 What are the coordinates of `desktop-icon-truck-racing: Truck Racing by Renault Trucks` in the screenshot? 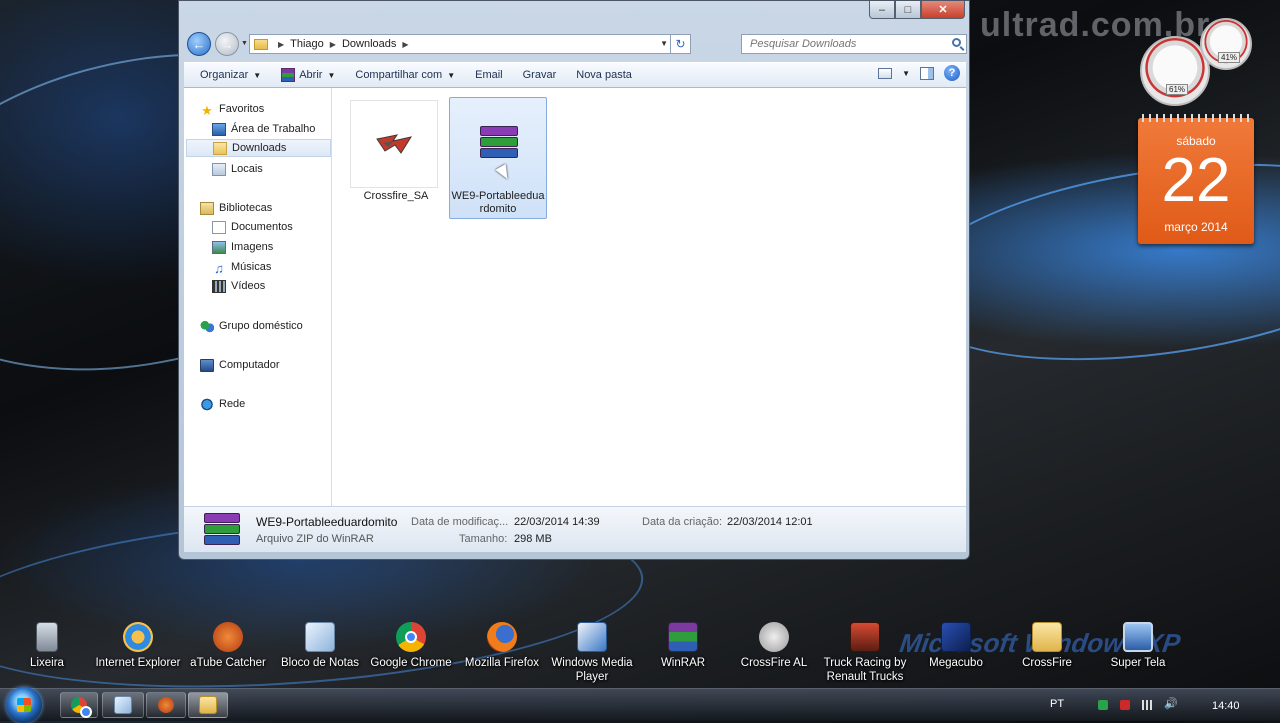 It's located at (865, 652).